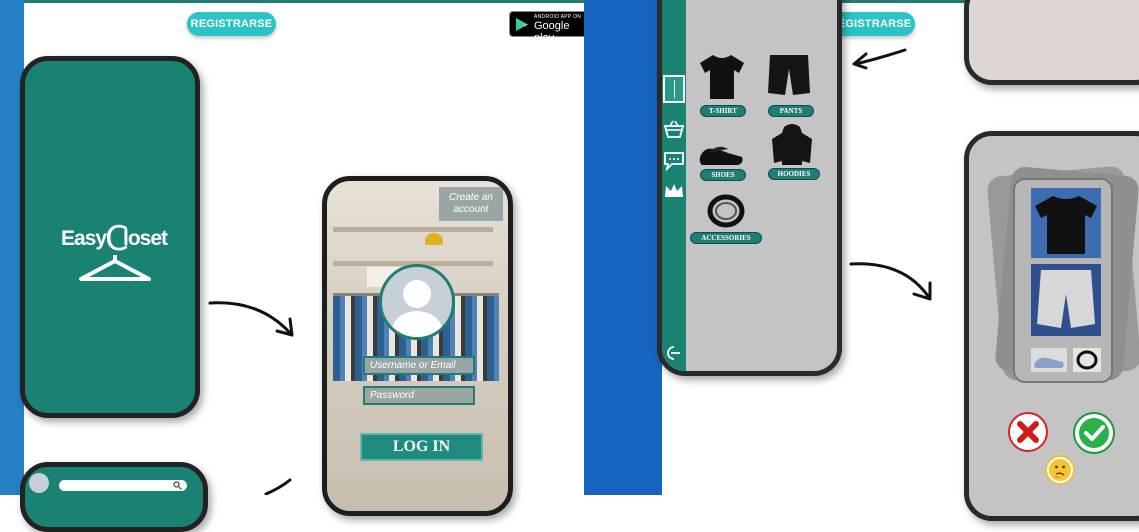  I want to click on user-silhouette-icon, so click(417, 308).